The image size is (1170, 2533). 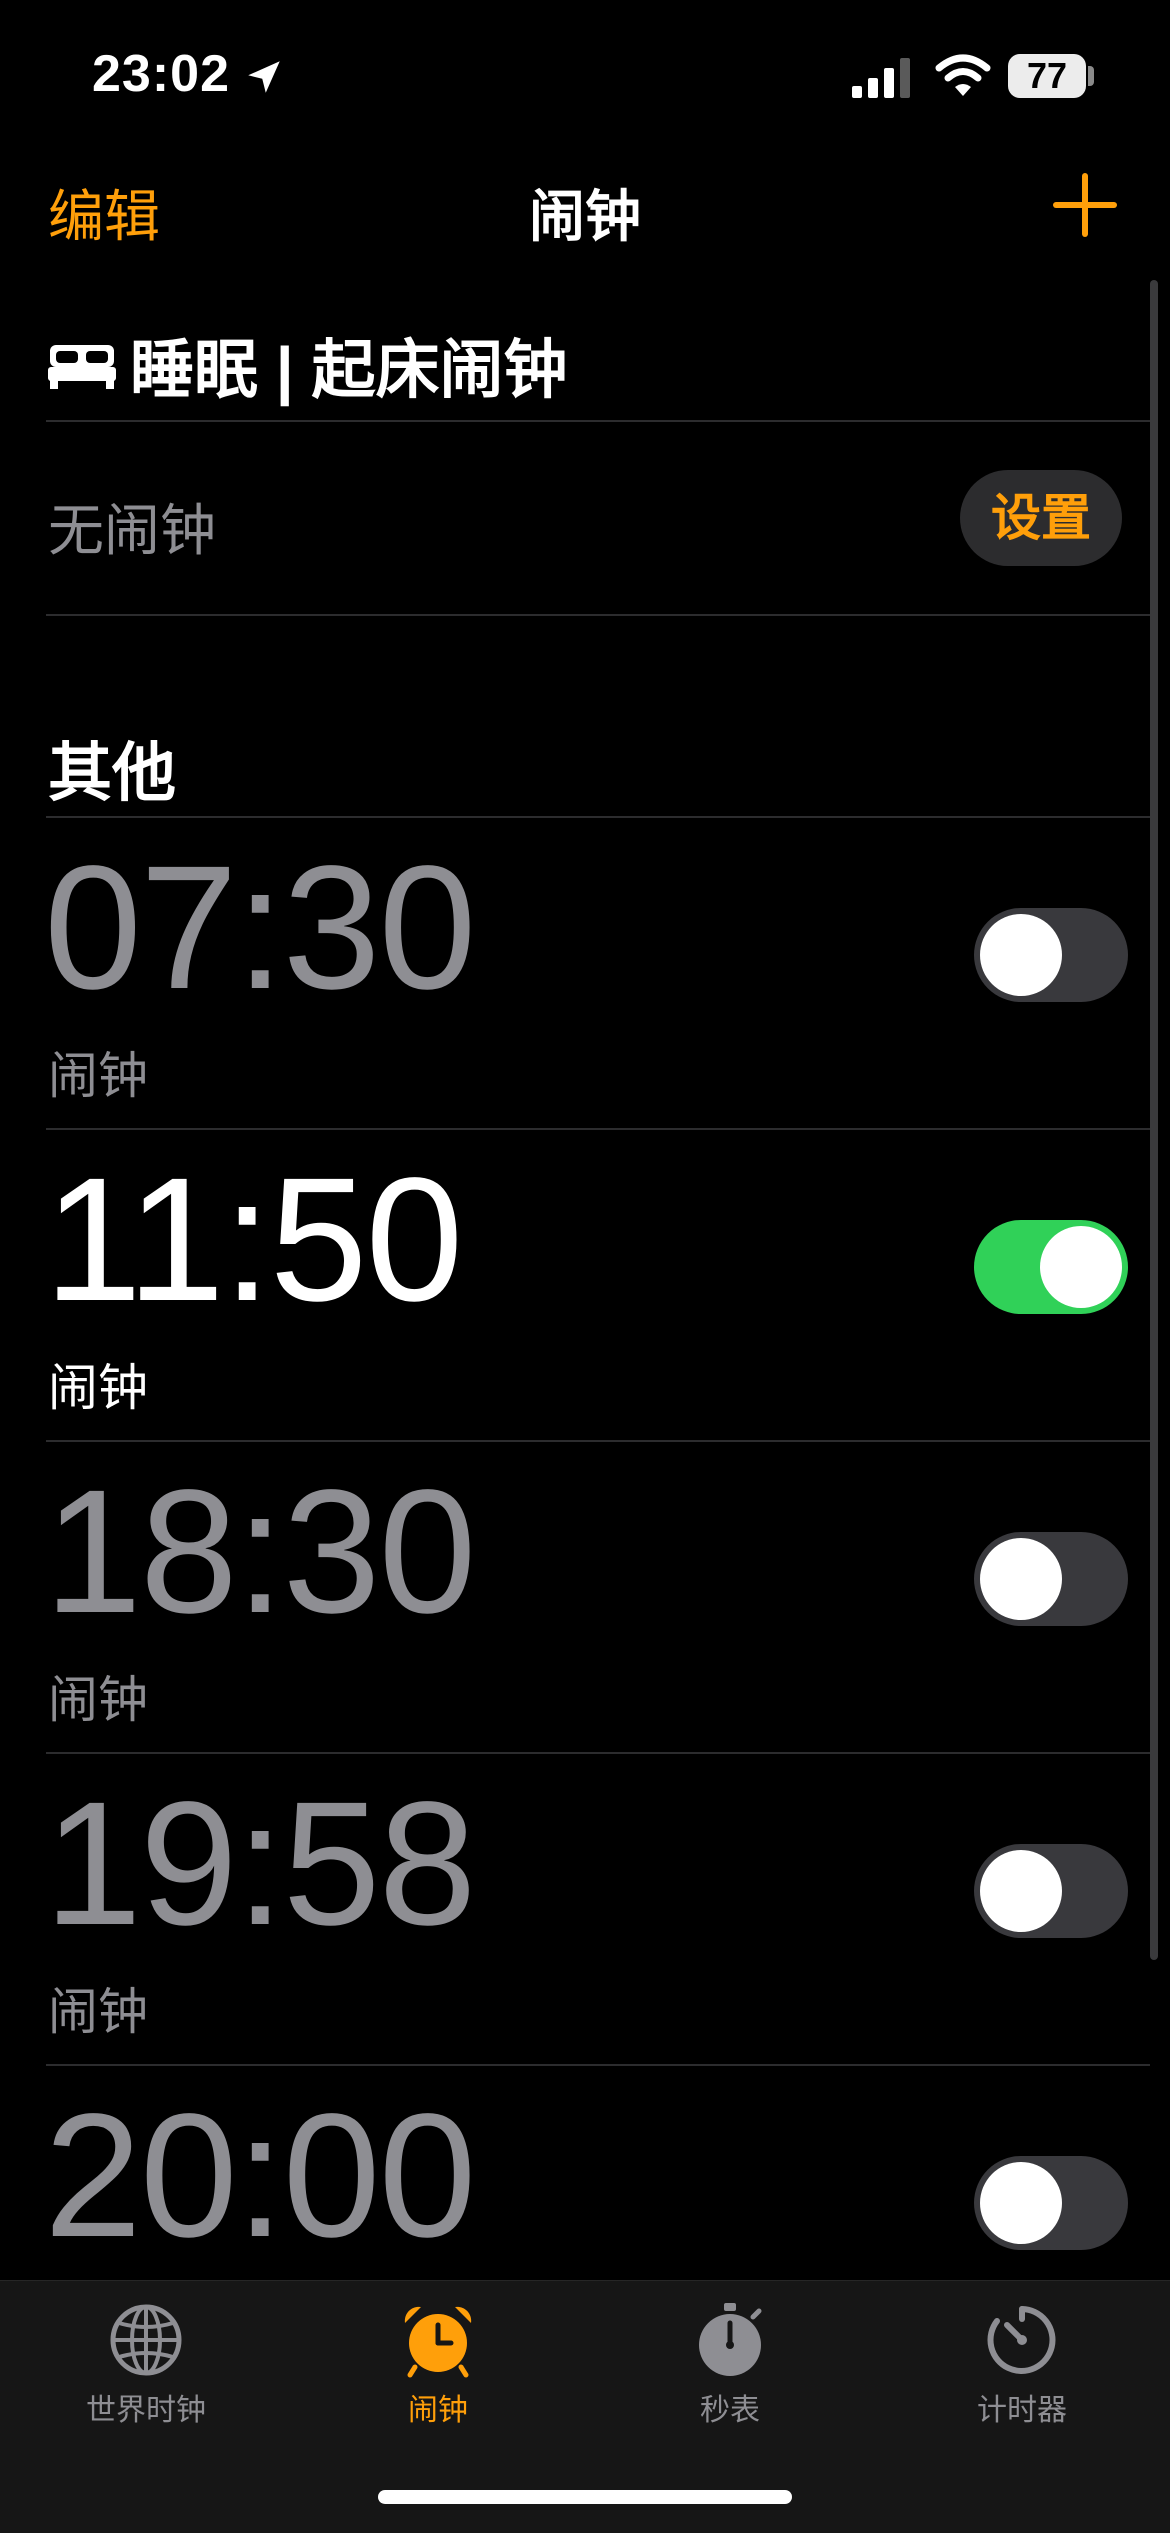 I want to click on alarm-time: 18:30, so click(x=260, y=1552).